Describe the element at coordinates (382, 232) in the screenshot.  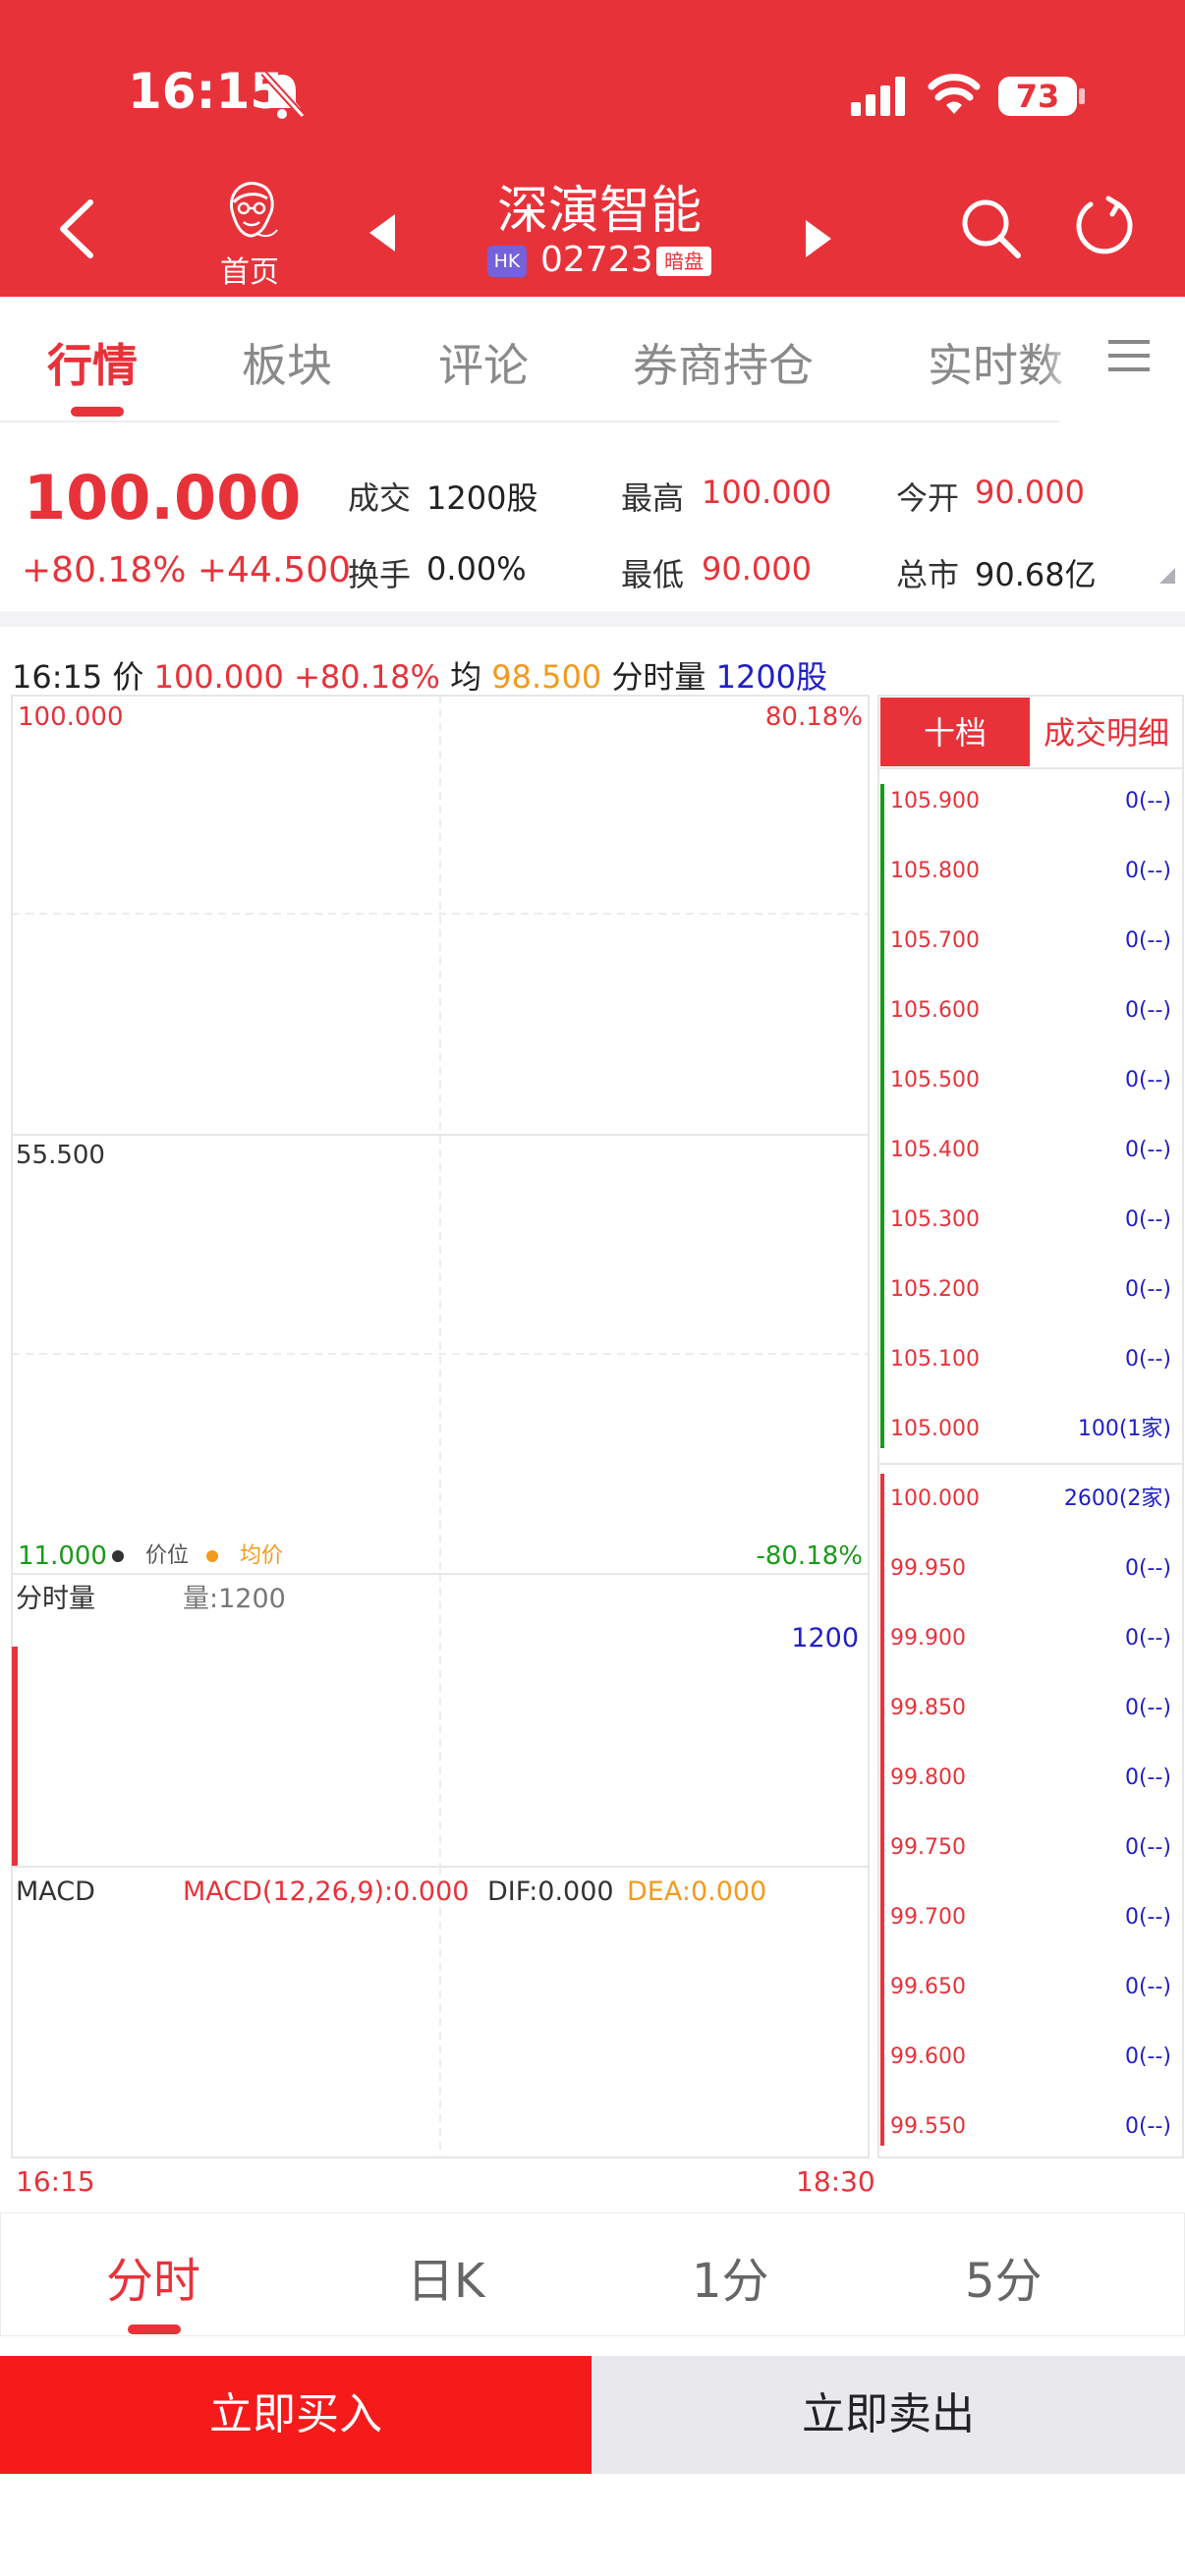
I see `prev-stock-arrow-icon` at that location.